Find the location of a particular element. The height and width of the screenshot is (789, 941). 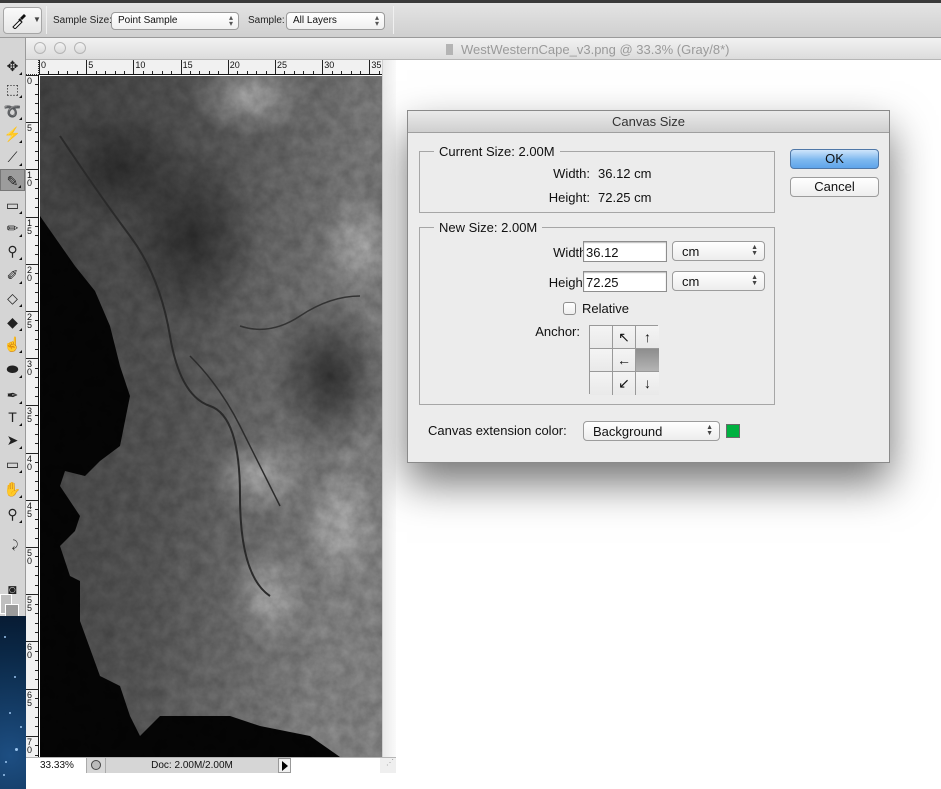

healing-brush-tool: ▭ is located at coordinates (12, 205).